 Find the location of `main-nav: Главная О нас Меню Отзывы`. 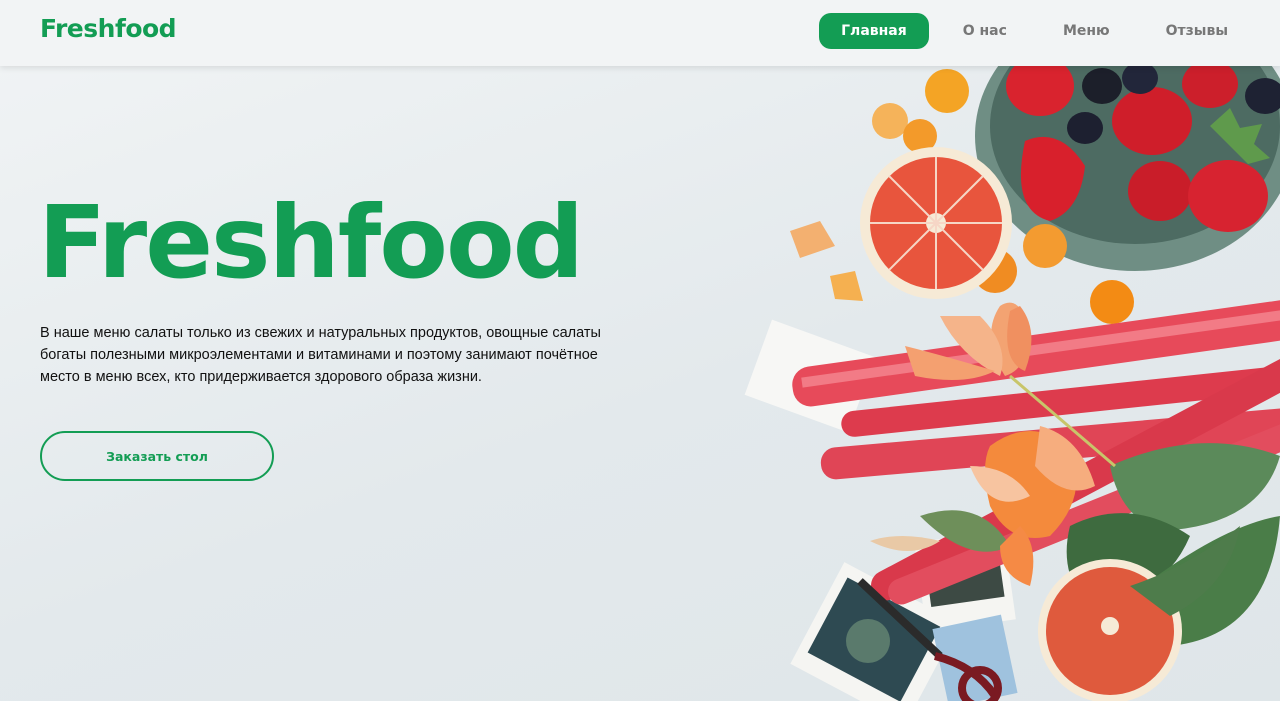

main-nav: Главная О нас Меню Отзывы is located at coordinates (1028, 31).